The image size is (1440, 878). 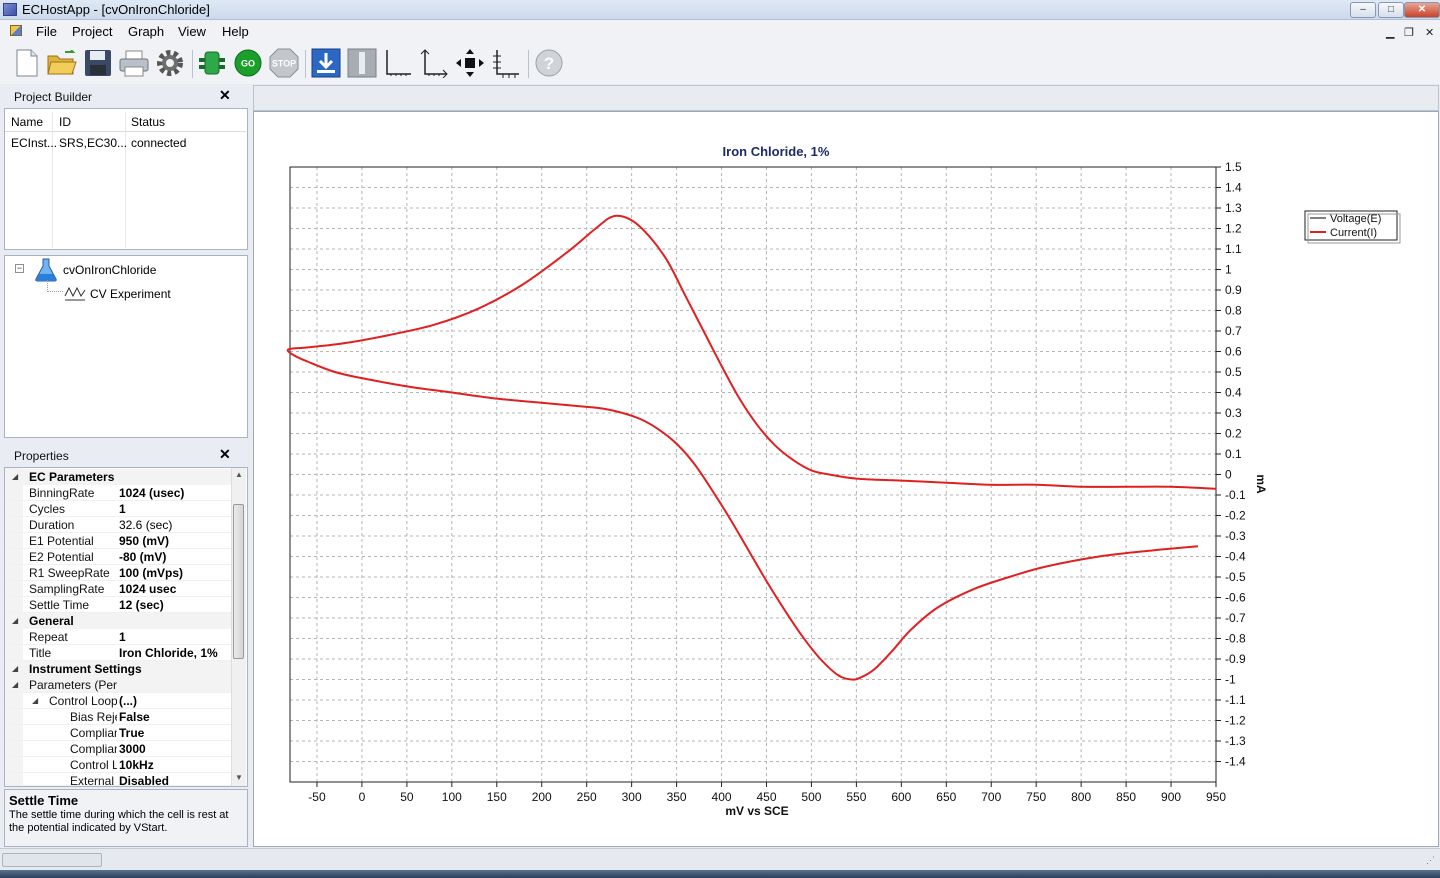 What do you see at coordinates (73, 685) in the screenshot?
I see `property-name: Parameters (Per e:` at bounding box center [73, 685].